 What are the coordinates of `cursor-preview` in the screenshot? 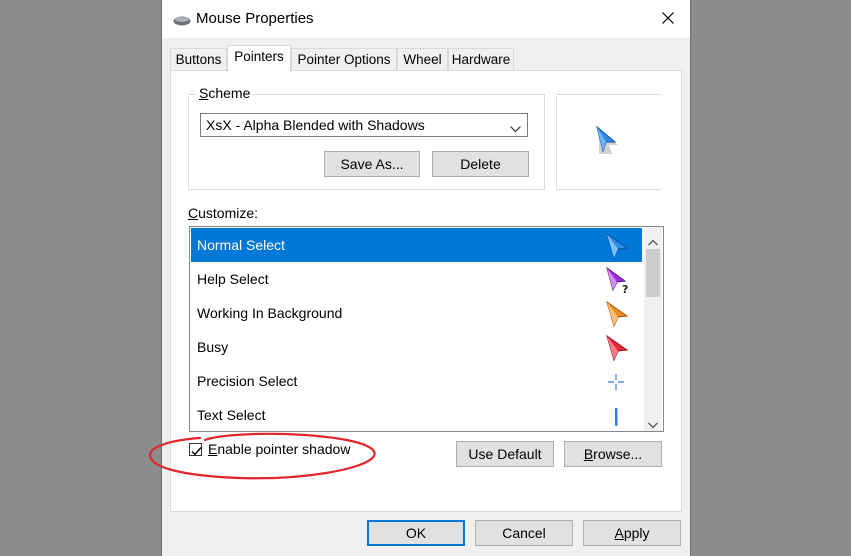 It's located at (608, 142).